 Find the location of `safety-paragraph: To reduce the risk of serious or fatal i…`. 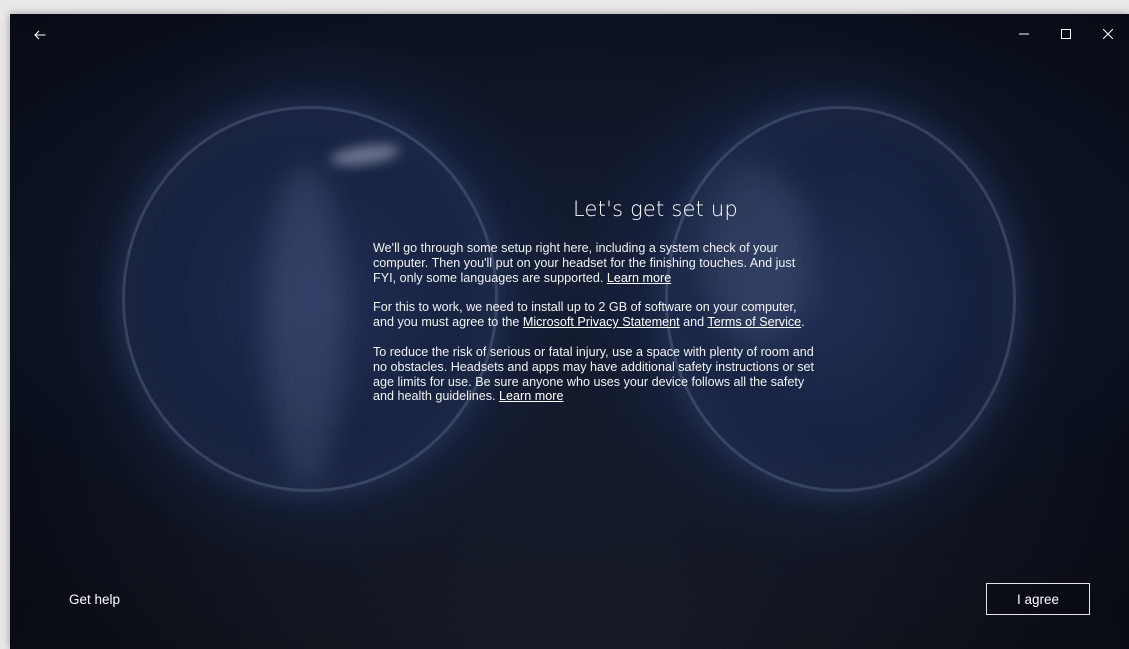

safety-paragraph: To reduce the risk of serious or fatal i… is located at coordinates (595, 374).